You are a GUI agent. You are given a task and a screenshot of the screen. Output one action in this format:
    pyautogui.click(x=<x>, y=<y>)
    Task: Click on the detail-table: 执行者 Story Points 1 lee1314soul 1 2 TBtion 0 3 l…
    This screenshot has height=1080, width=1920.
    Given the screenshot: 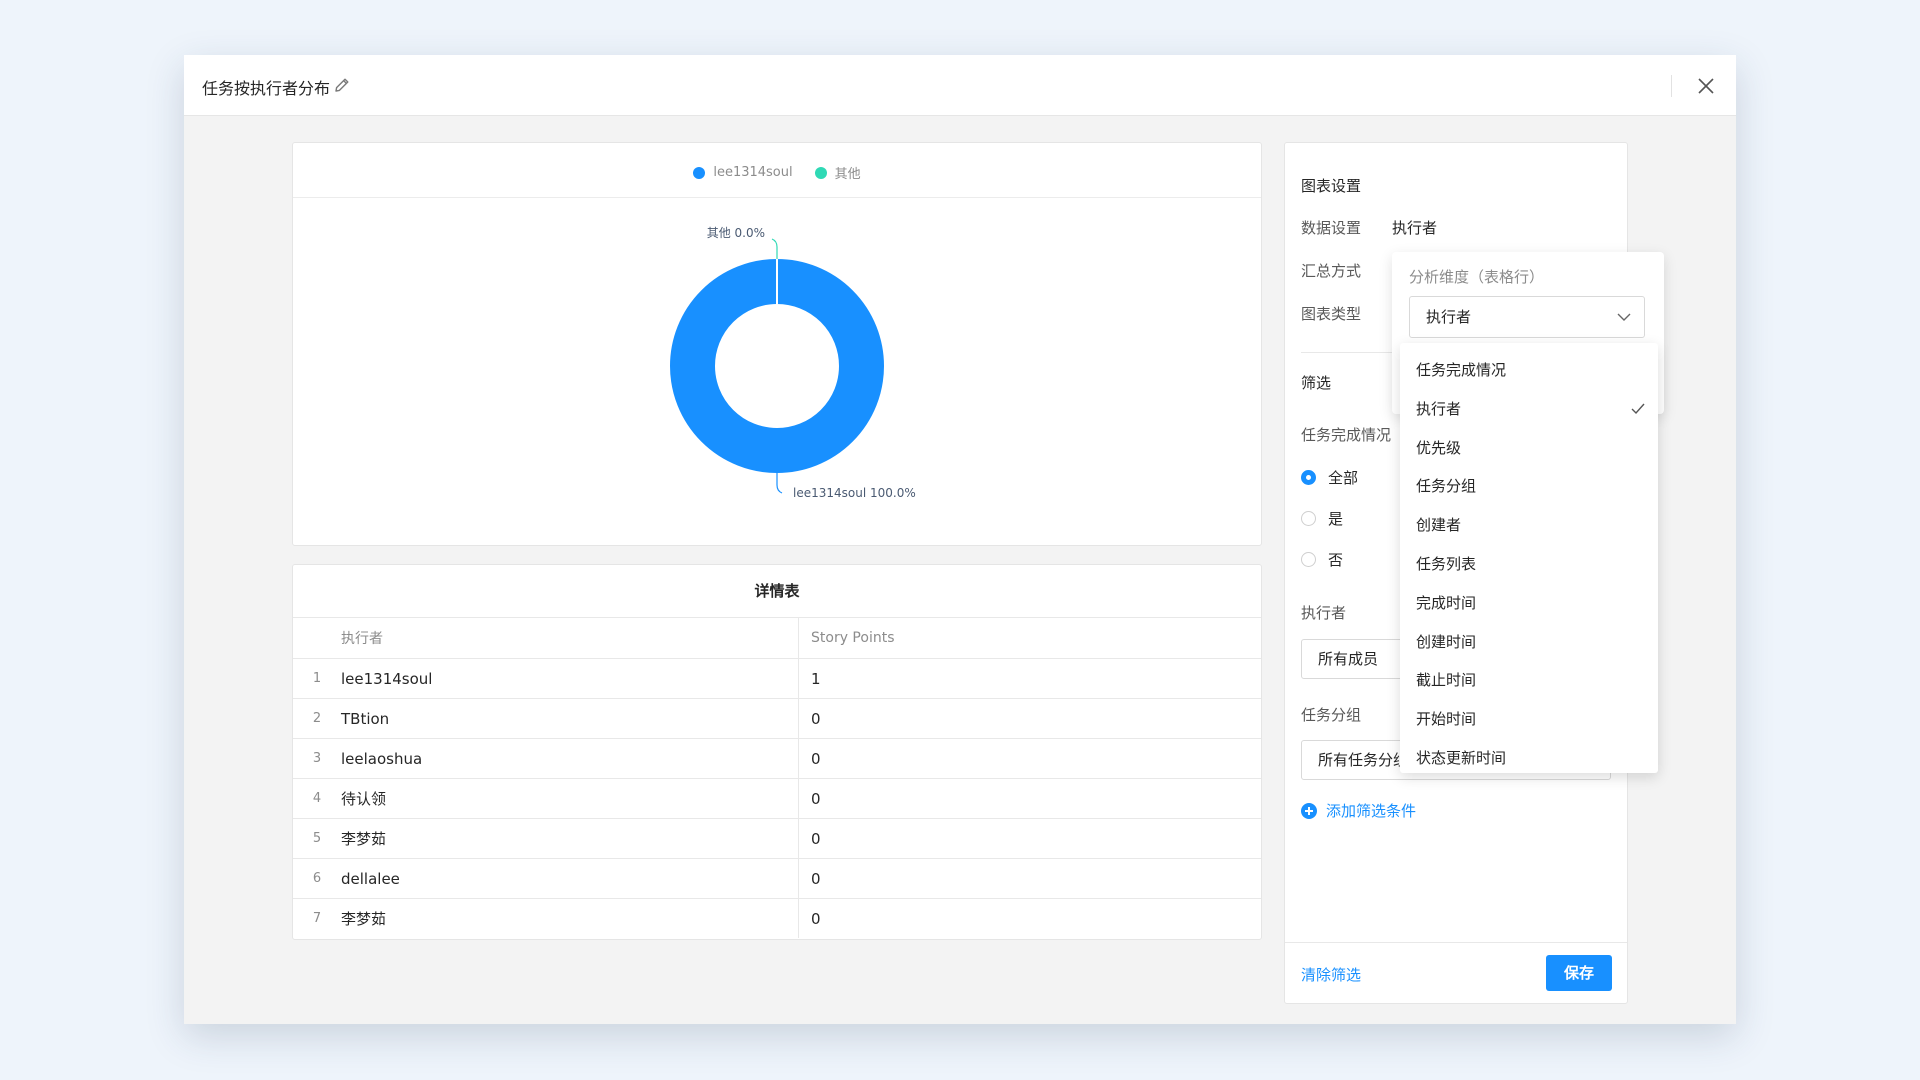 What is the action you would take?
    pyautogui.click(x=777, y=778)
    